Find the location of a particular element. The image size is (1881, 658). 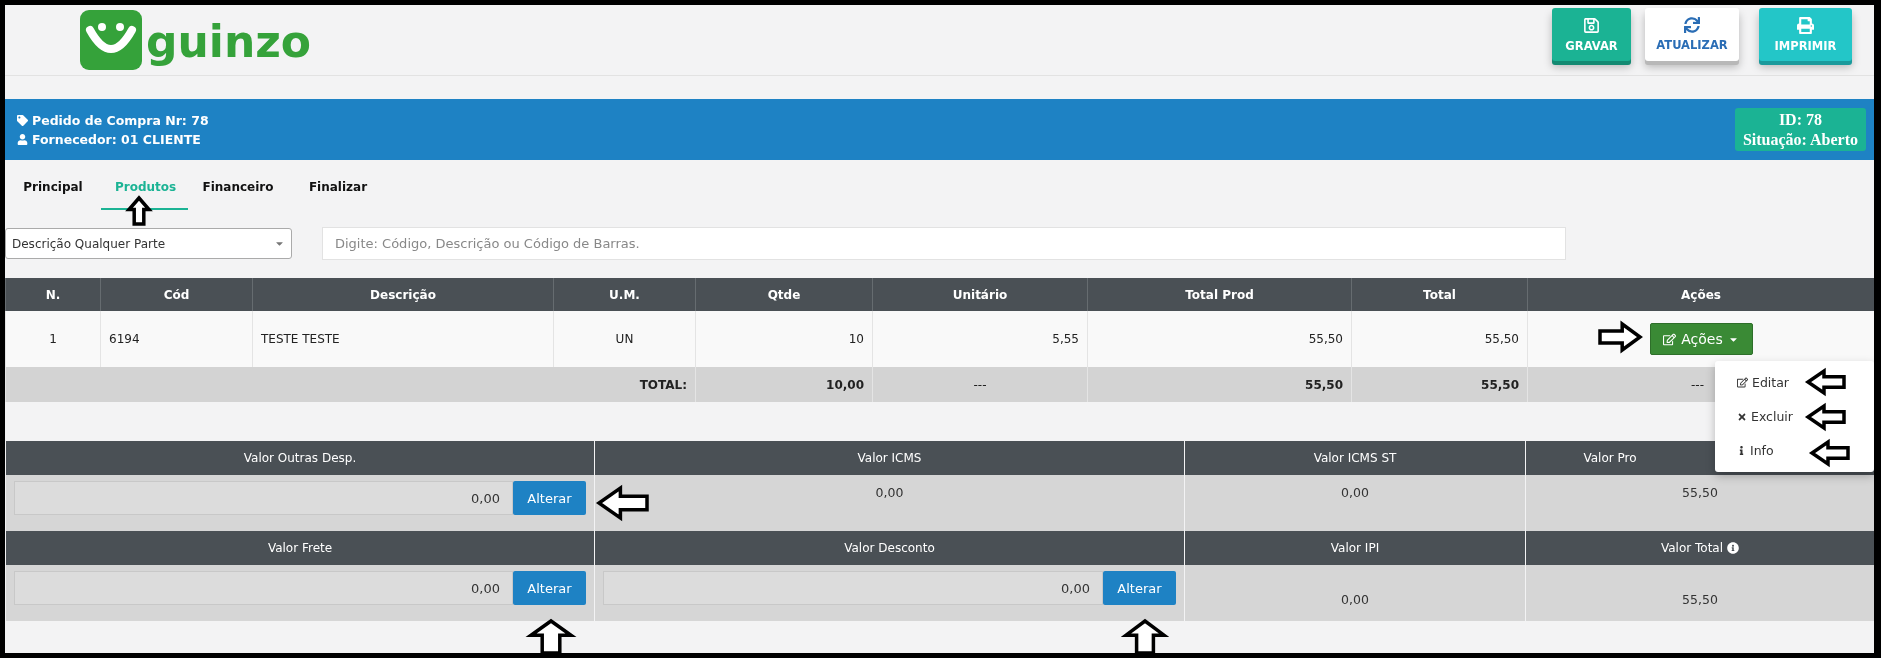

summary-label: Valor Total is located at coordinates (1692, 548).